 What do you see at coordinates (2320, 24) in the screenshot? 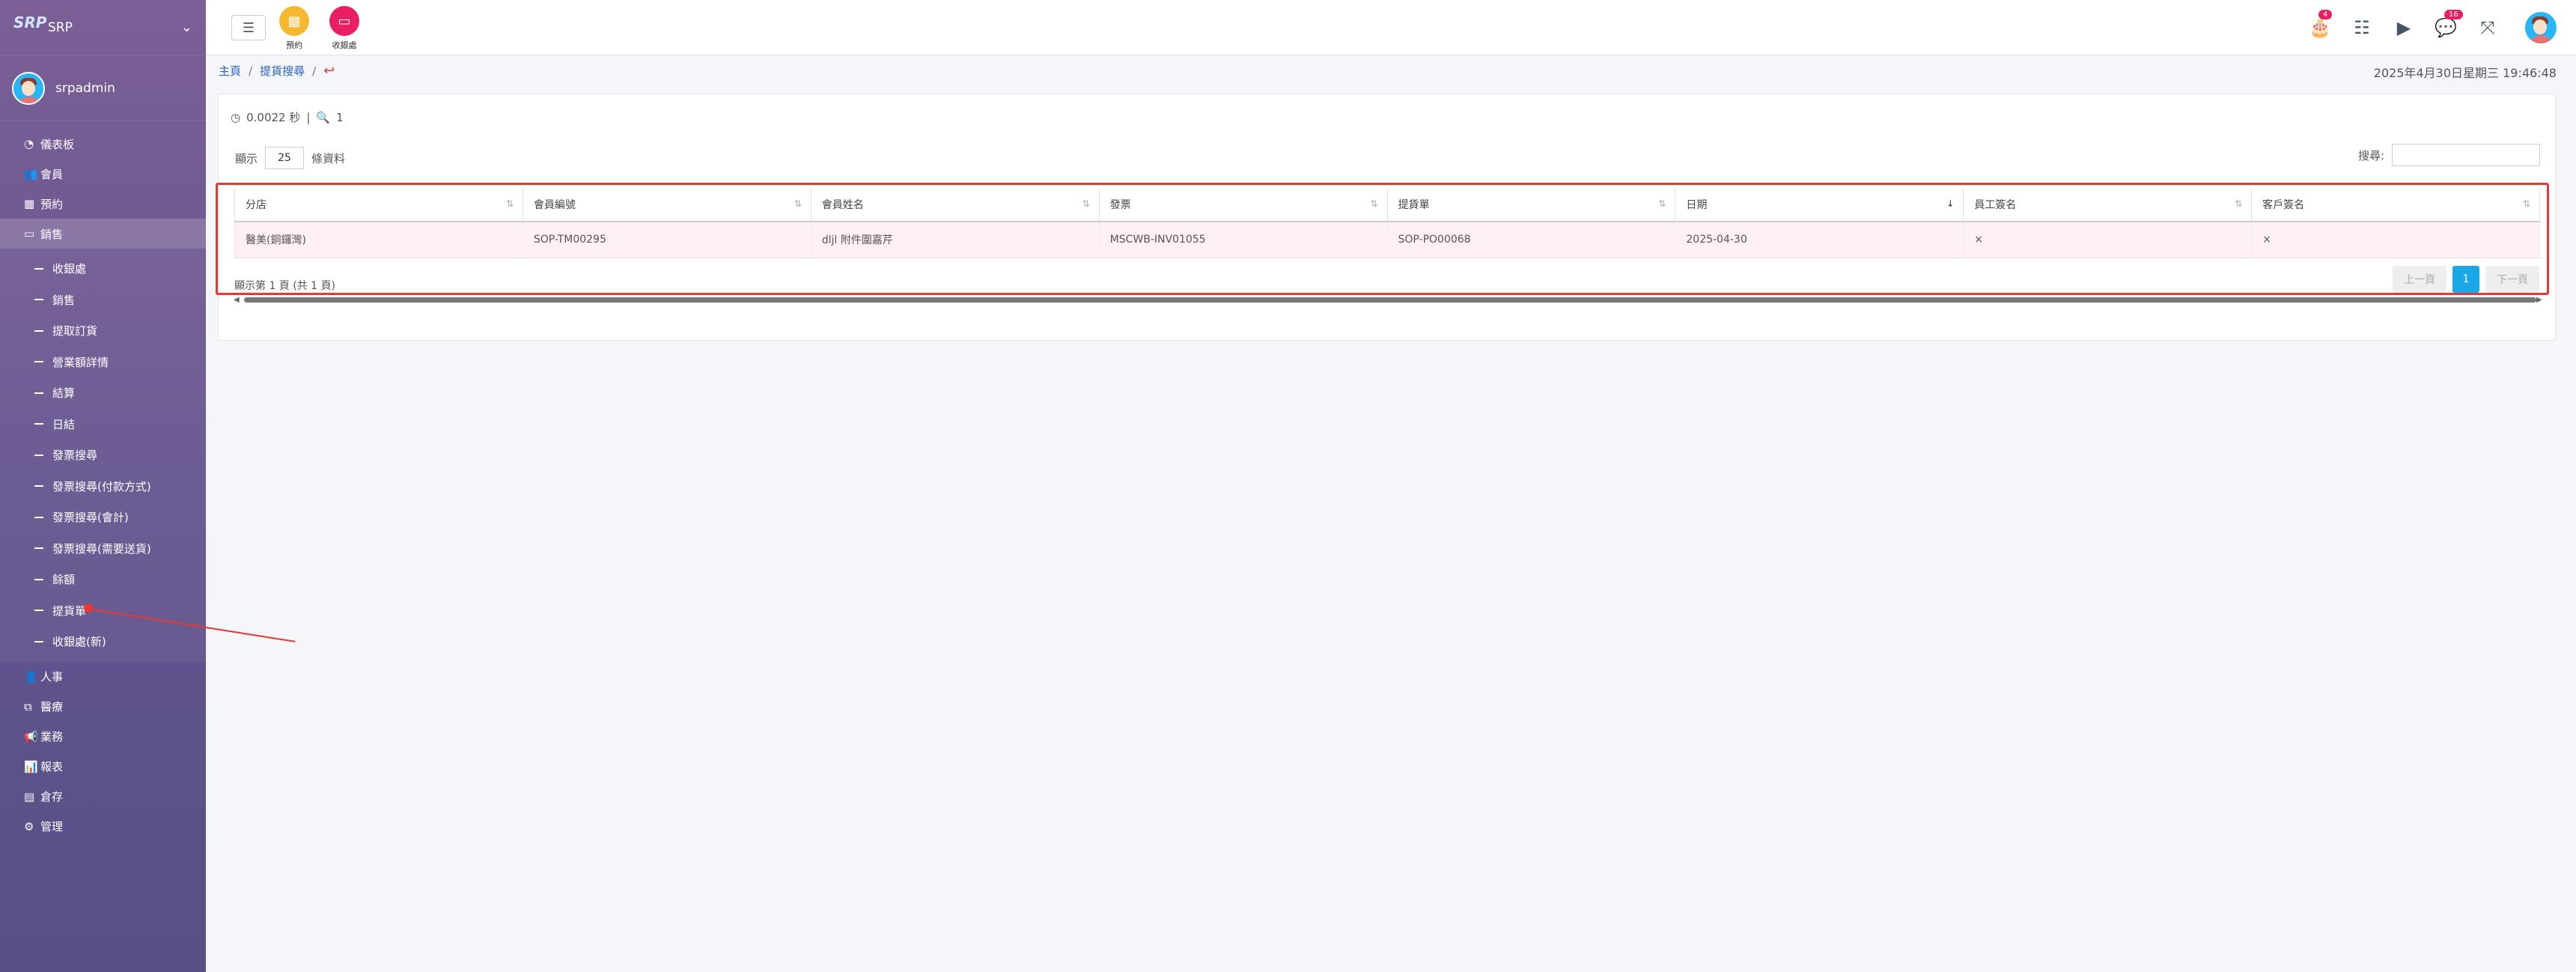
I see `birthday-cake-icon: 🎂 4` at bounding box center [2320, 24].